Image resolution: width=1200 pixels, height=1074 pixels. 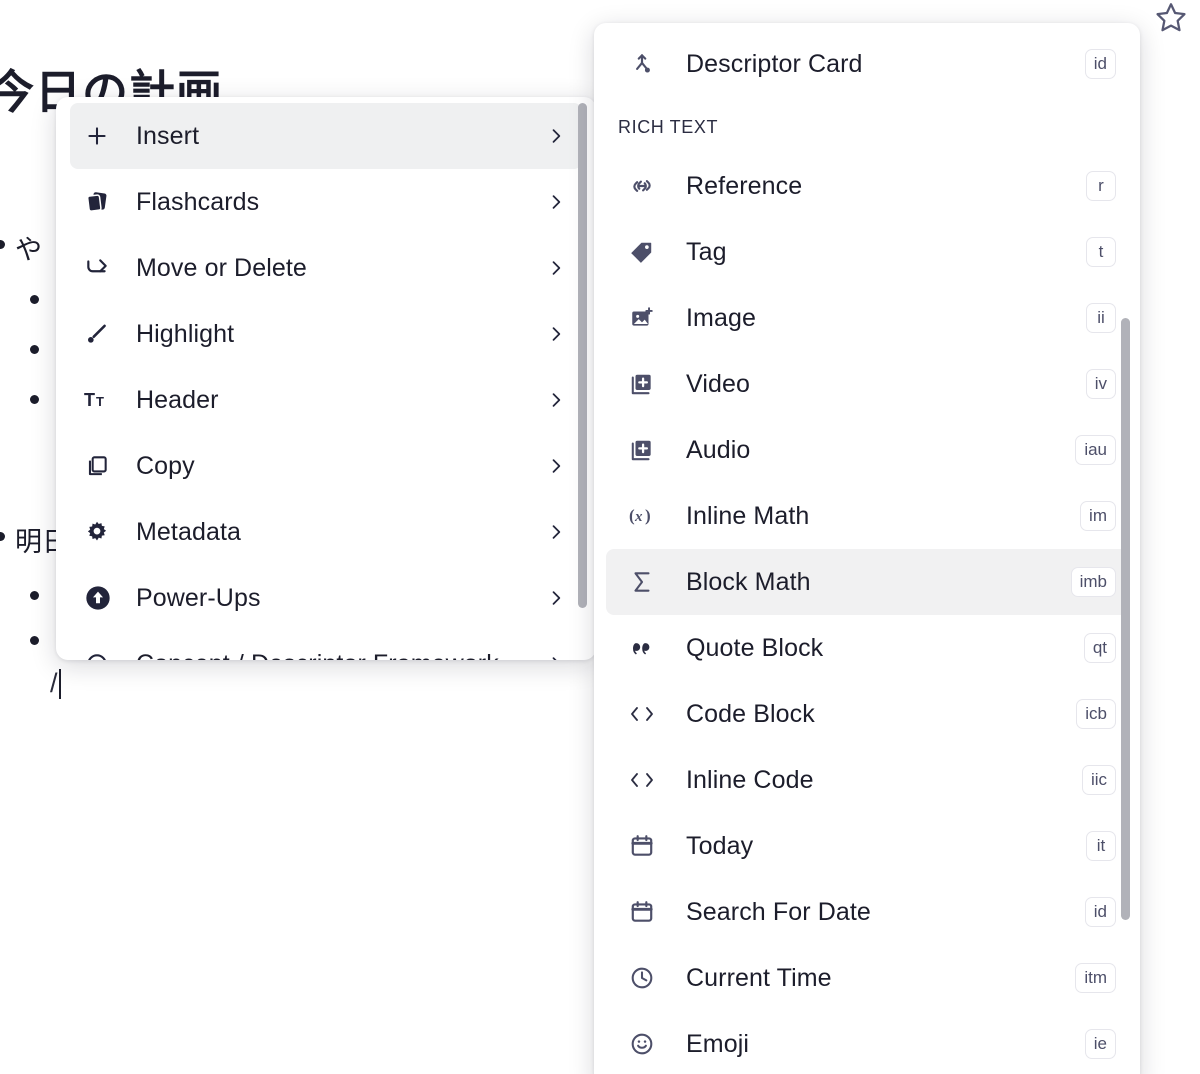 I want to click on submenu-item-video: Video iv, so click(x=867, y=384).